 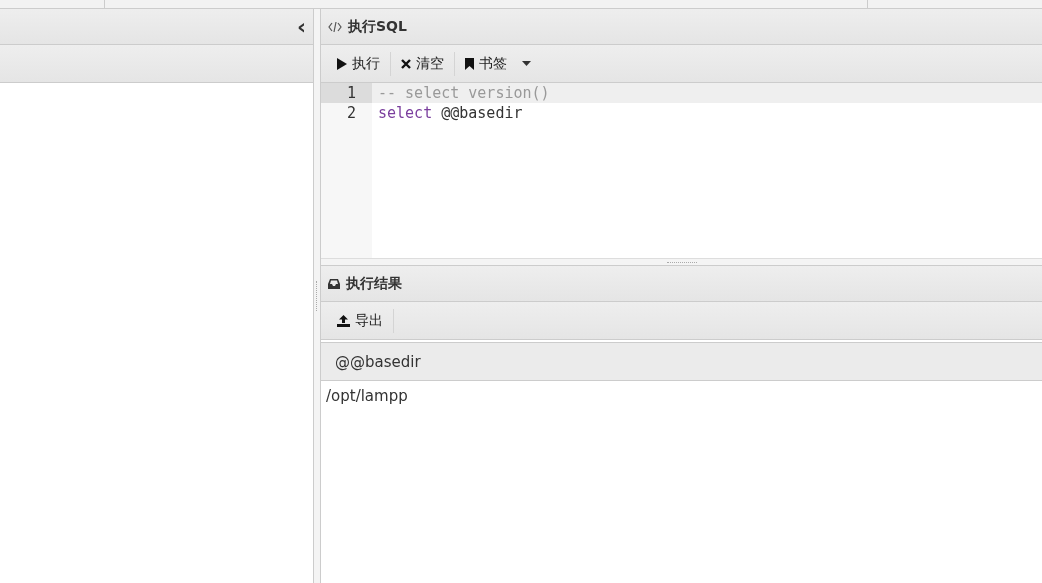 I want to click on line-number: 1, so click(x=346, y=93).